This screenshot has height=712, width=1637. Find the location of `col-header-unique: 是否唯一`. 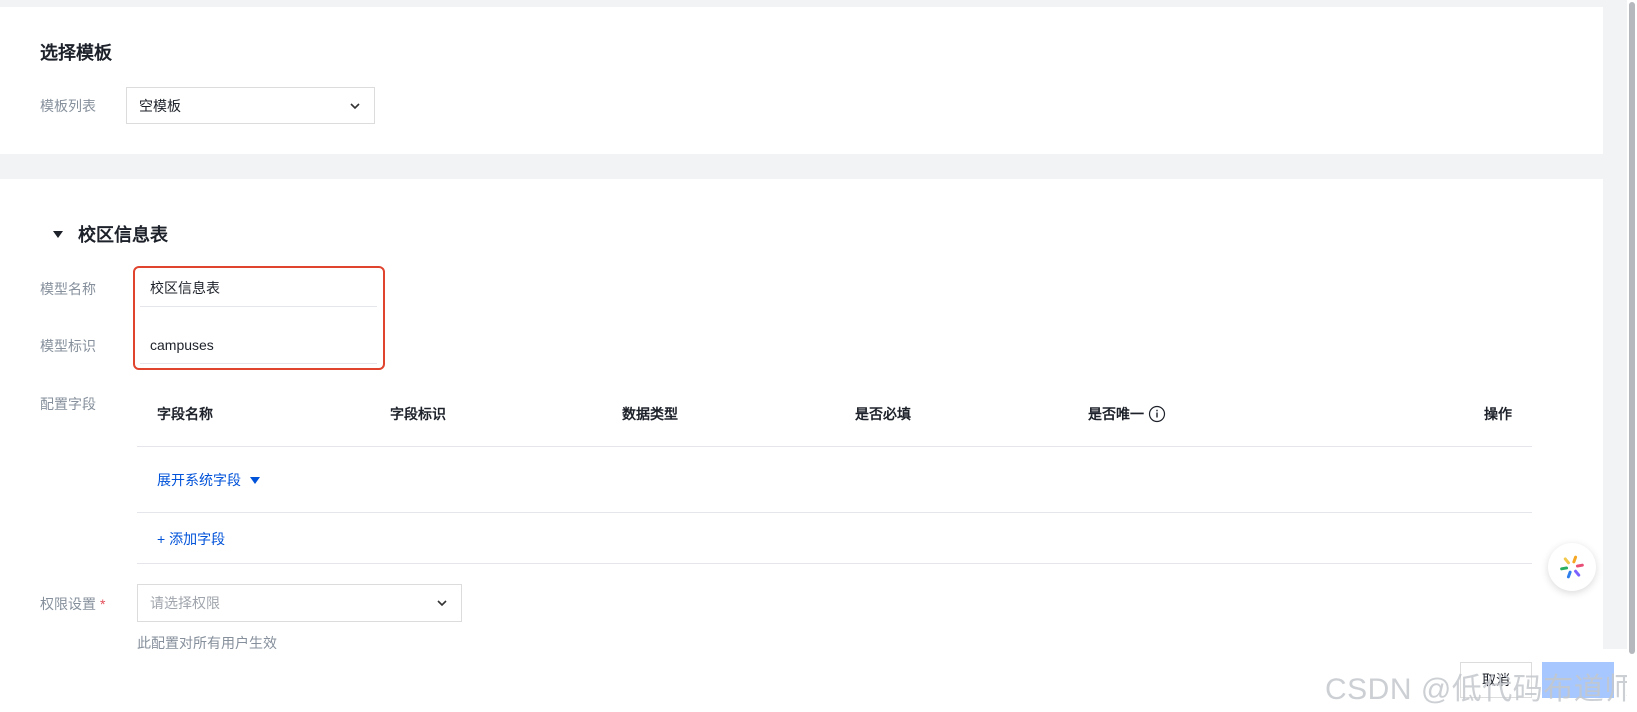

col-header-unique: 是否唯一 is located at coordinates (1116, 414).